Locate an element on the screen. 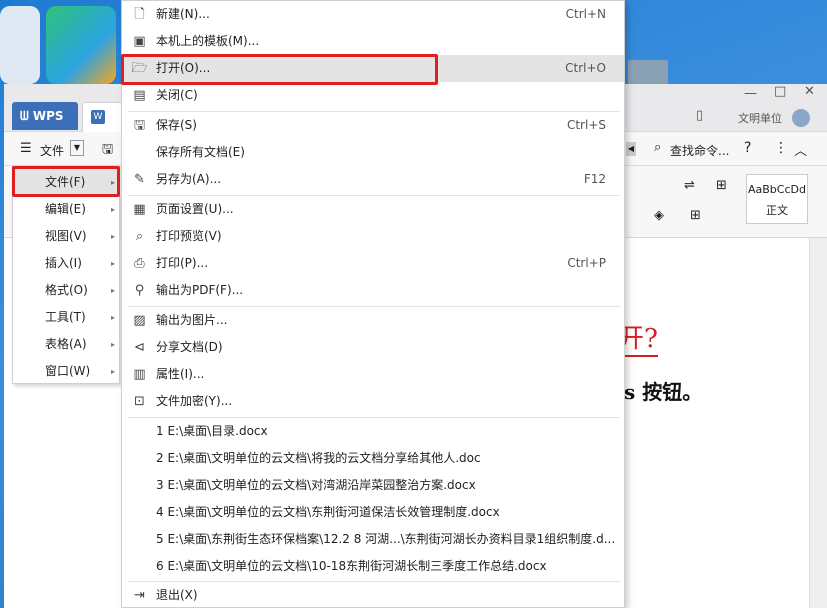  wps-tab-label: WPS is located at coordinates (48, 116).